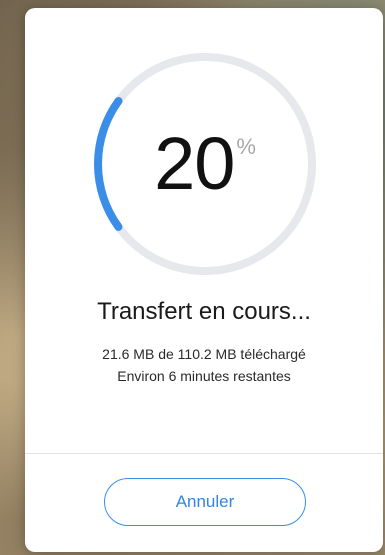 The width and height of the screenshot is (385, 555). Describe the element at coordinates (194, 163) in the screenshot. I see `progress-percent-value: 20` at that location.